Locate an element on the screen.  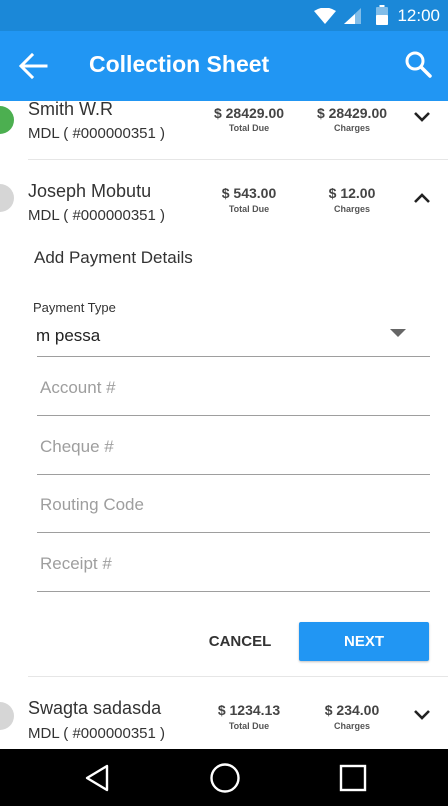
account-input is located at coordinates (230, 388).